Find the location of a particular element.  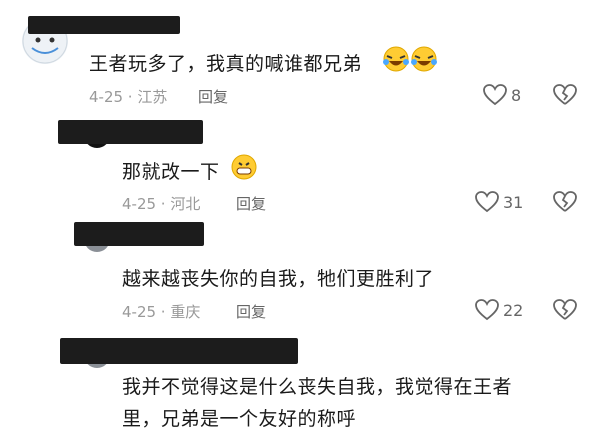

like-count: 31 is located at coordinates (513, 202).